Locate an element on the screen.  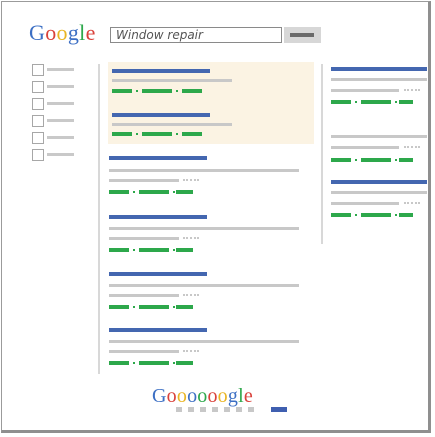
sponsored-results-block is located at coordinates (211, 103).